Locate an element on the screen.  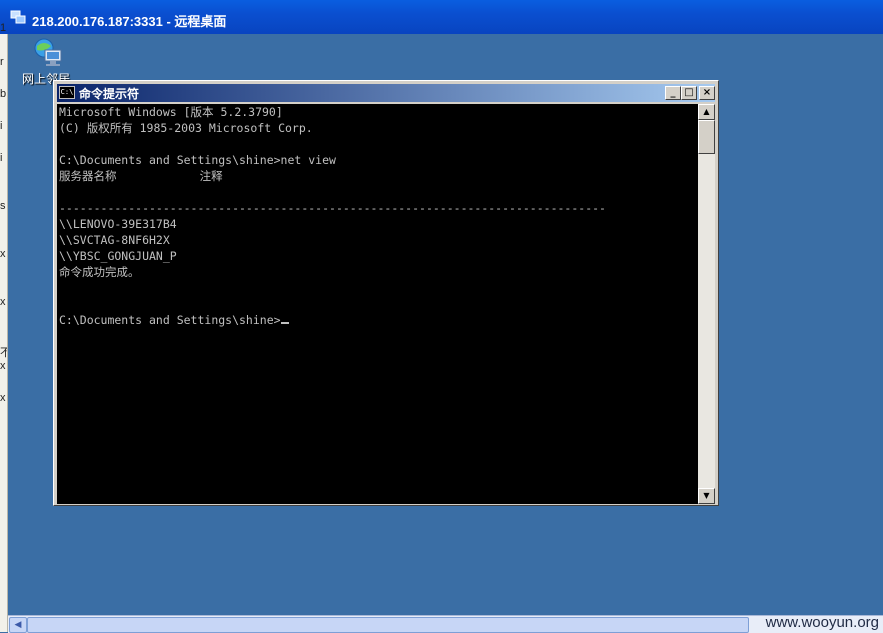
console-prompt-line: C:\Documents and Settings\shine> is located at coordinates (170, 320).